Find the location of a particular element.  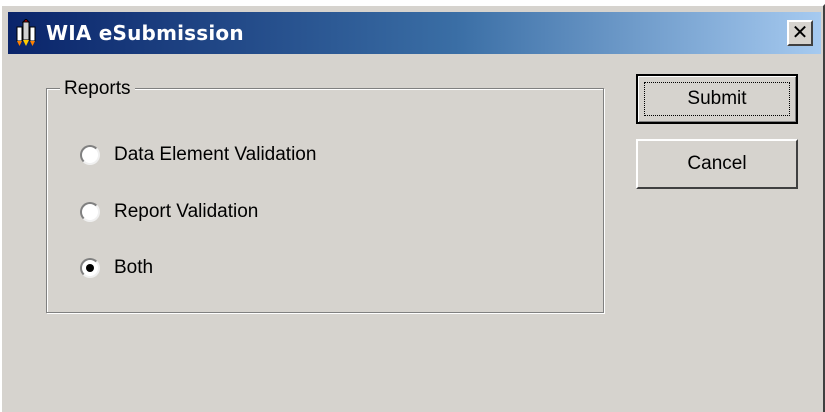

radio-button-selected is located at coordinates (90, 268).